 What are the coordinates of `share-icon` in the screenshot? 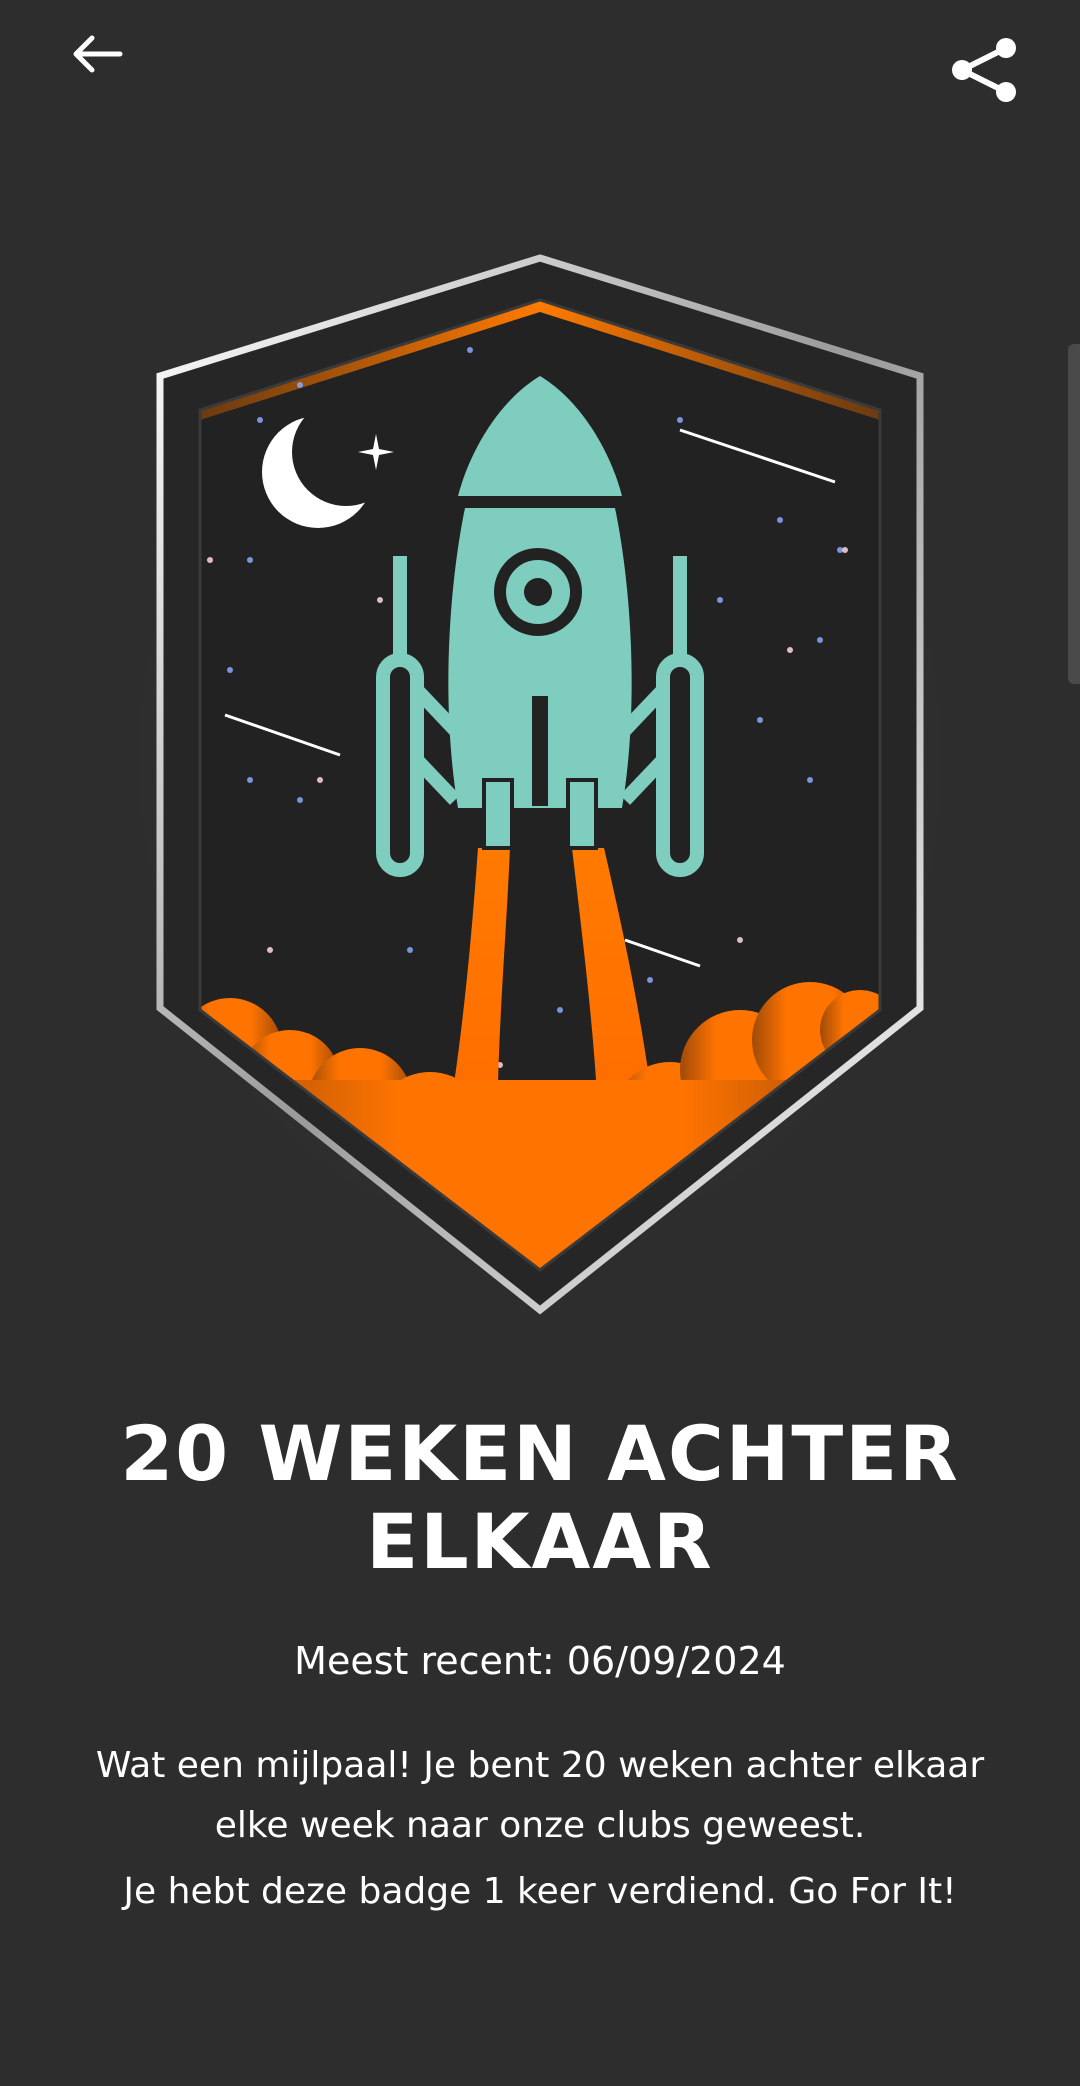 It's located at (984, 70).